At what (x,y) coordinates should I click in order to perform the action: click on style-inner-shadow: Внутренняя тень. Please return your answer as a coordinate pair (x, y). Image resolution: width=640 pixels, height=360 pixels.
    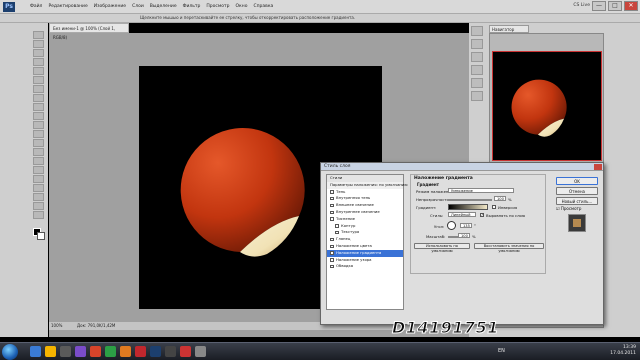
    Looking at the image, I should click on (365, 198).